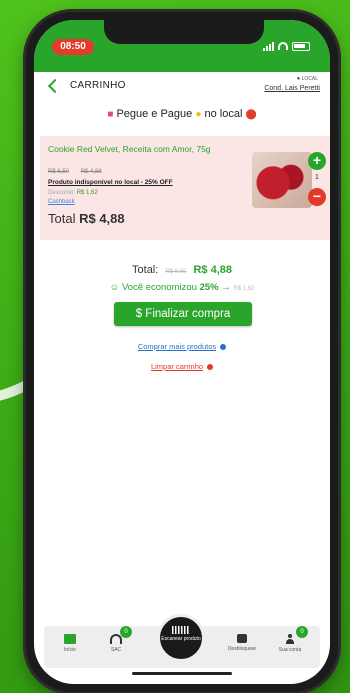 The height and width of the screenshot is (693, 350). Describe the element at coordinates (226, 287) in the screenshot. I see `savings-arrow: →` at that location.